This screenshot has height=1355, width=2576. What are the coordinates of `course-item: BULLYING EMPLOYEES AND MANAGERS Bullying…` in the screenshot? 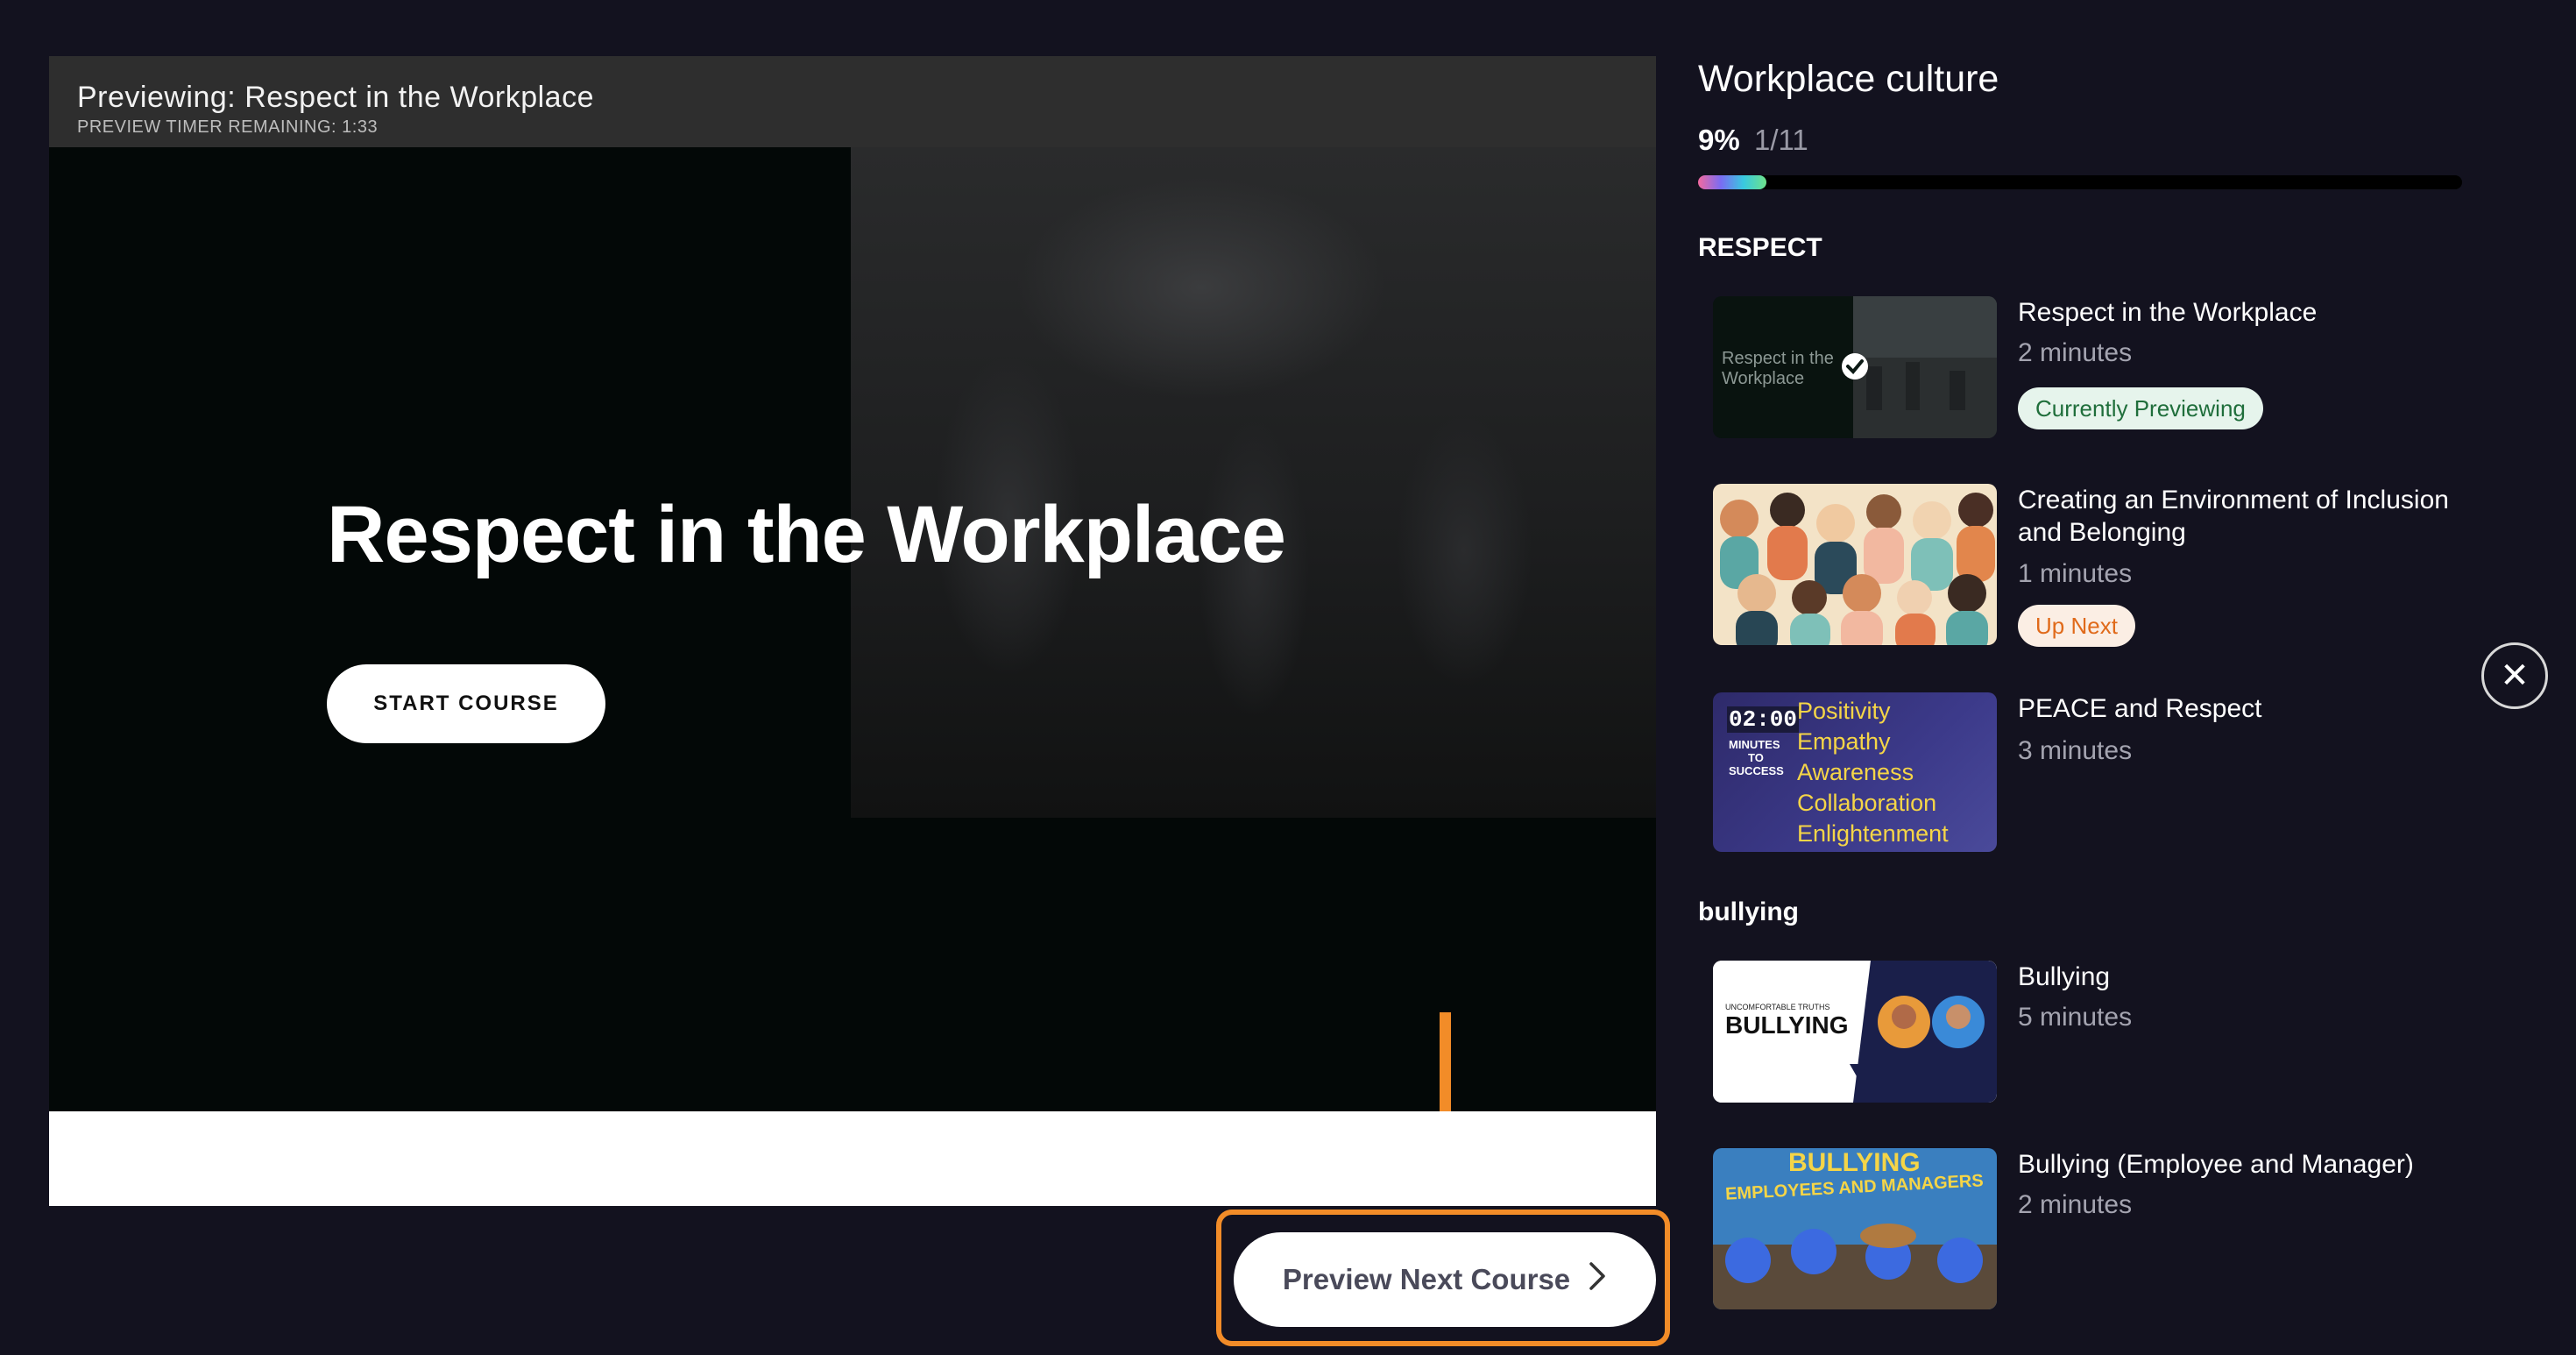 It's located at (2085, 1228).